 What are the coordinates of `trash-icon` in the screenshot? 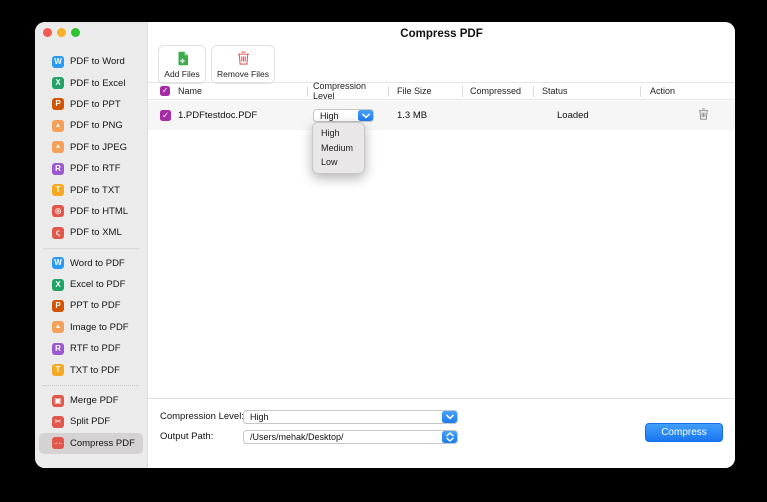 It's located at (243, 58).